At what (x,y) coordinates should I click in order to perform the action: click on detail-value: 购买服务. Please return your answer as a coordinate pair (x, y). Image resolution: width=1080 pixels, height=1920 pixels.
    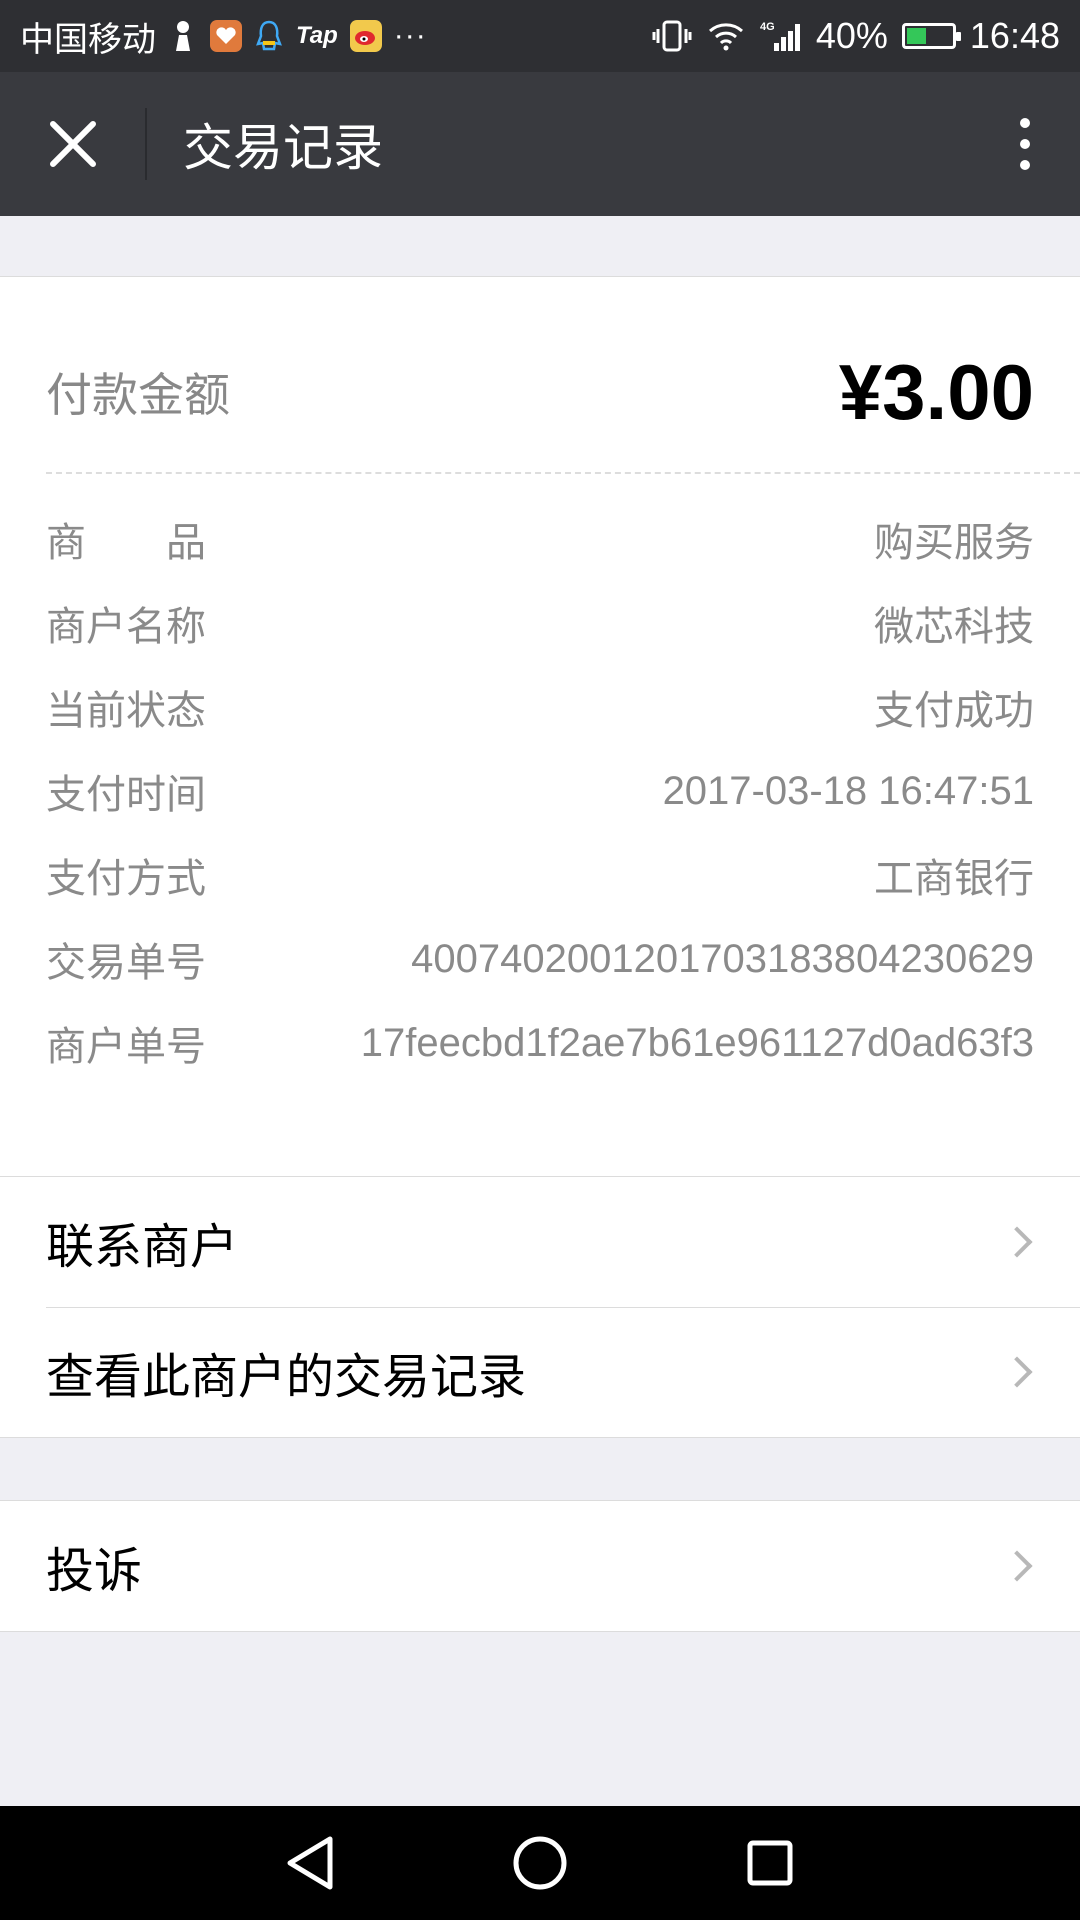
    Looking at the image, I should click on (954, 543).